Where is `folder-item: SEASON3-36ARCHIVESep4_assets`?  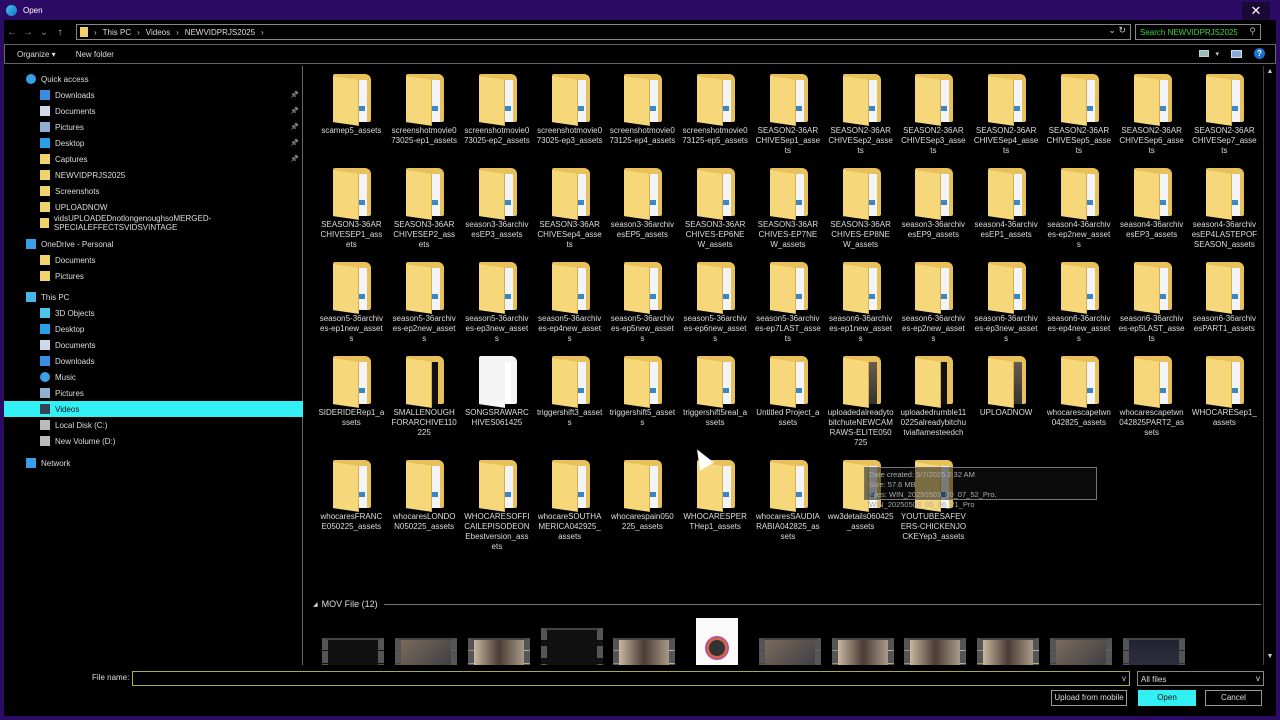
folder-item: SEASON3-36ARCHIVESep4_assets is located at coordinates (569, 213).